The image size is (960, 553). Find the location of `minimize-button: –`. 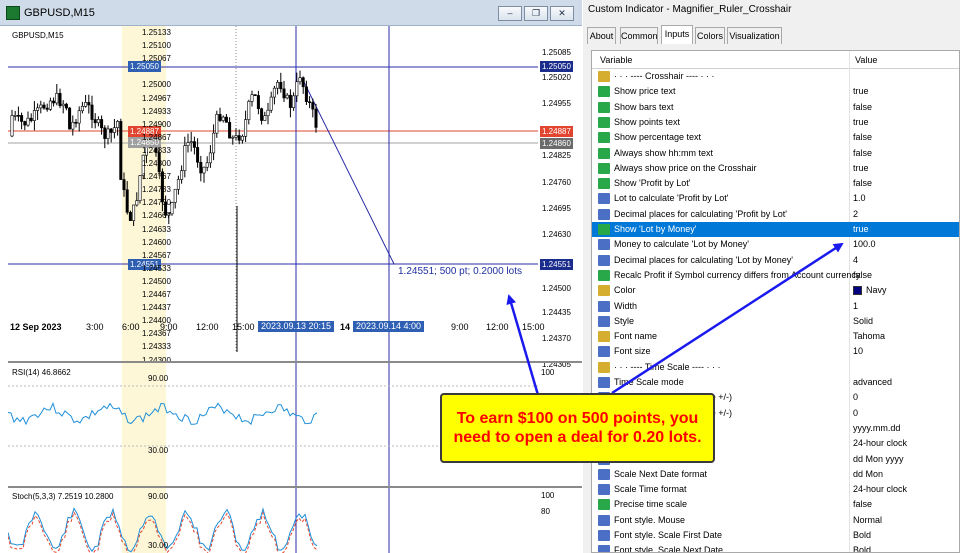

minimize-button: – is located at coordinates (510, 13).